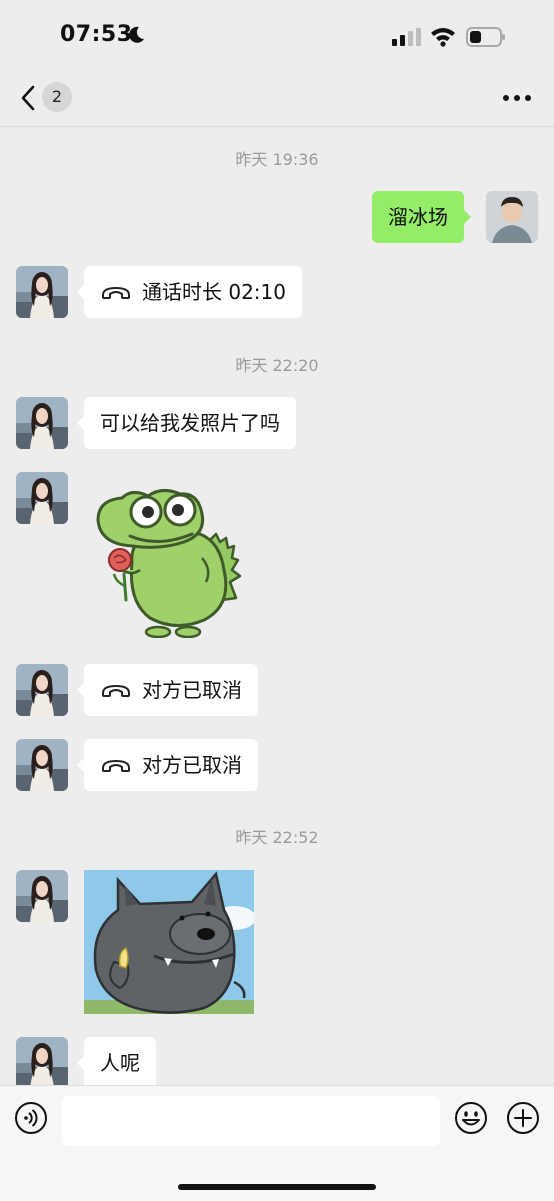  Describe the element at coordinates (523, 1118) in the screenshot. I see `plus-icon` at that location.